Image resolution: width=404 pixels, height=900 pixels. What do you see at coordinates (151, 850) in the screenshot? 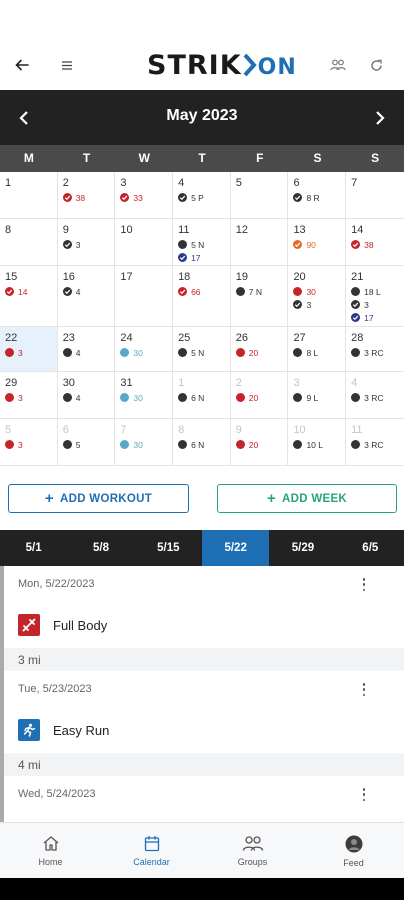
I see `nav-calendar: Calendar` at bounding box center [151, 850].